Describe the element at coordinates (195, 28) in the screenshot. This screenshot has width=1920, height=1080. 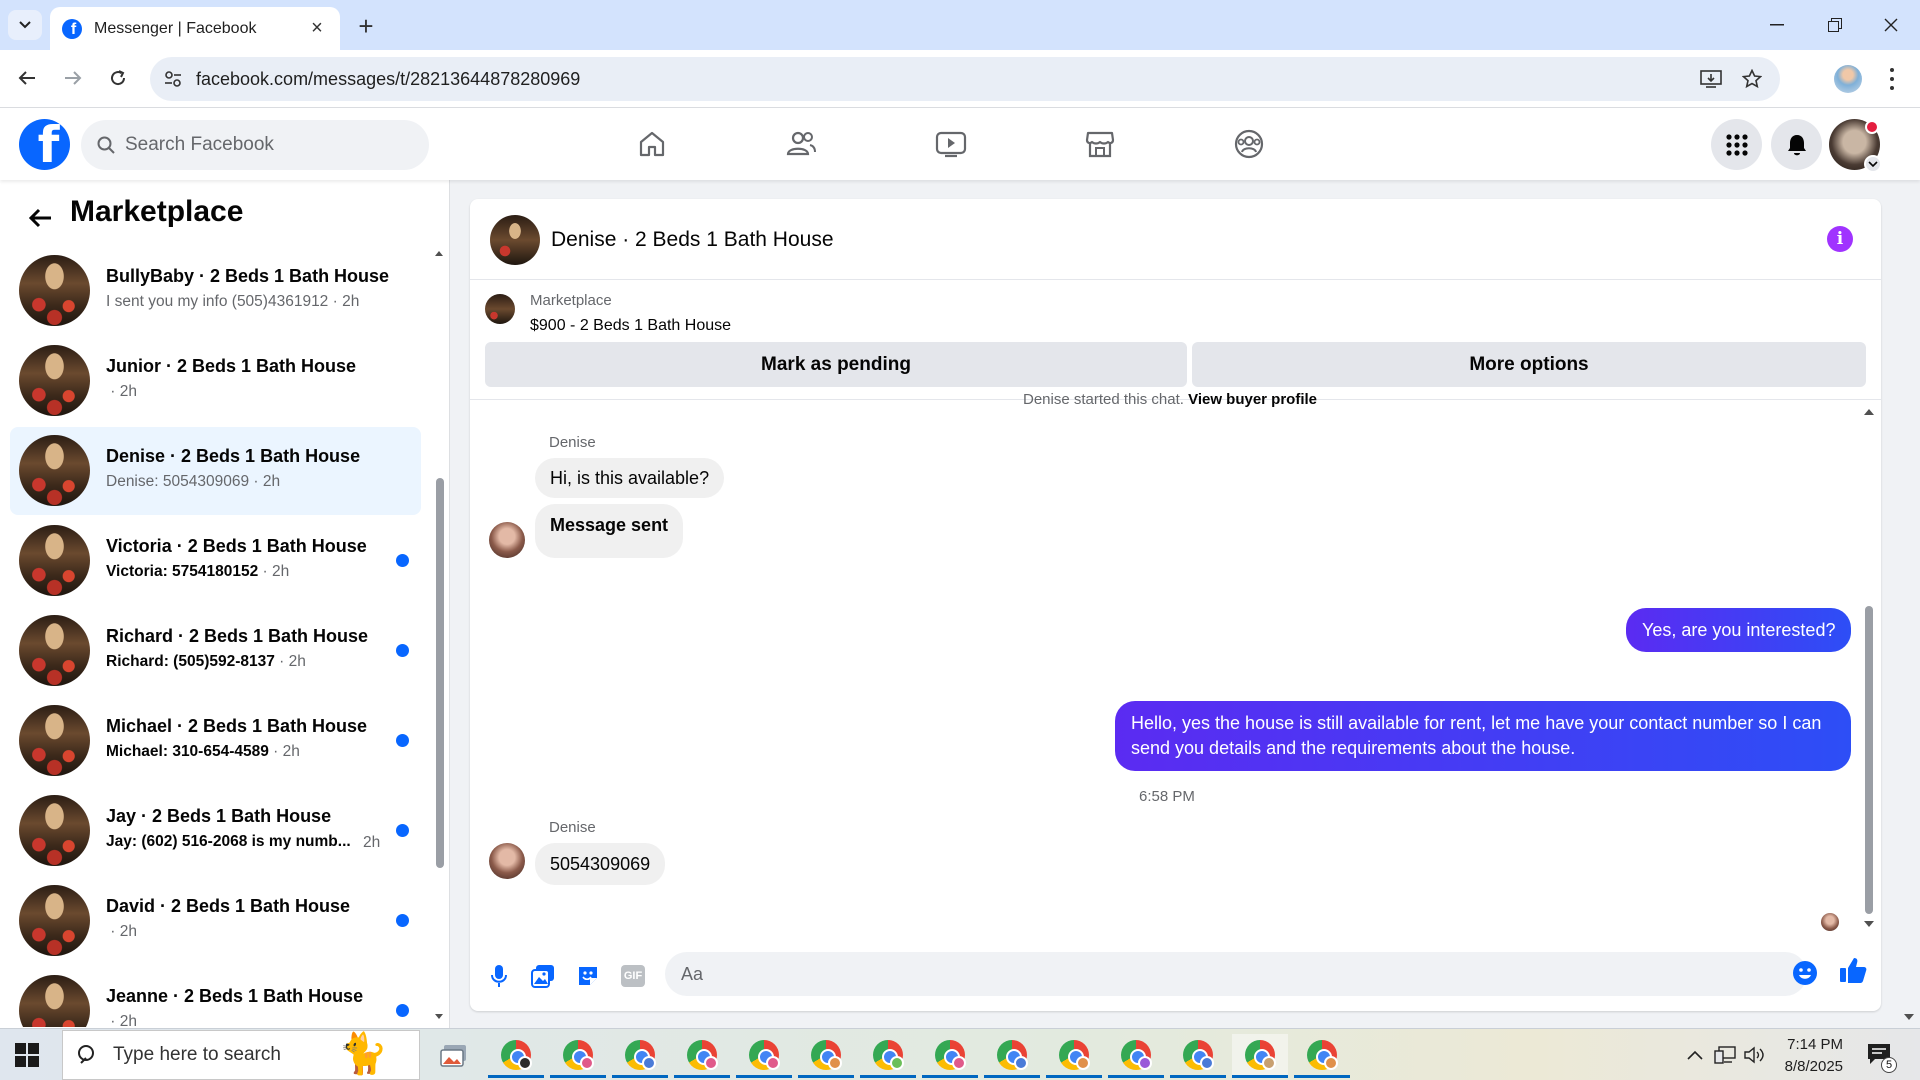
I see `browser-tab-messenger: f Messenger | Facebook ×` at that location.